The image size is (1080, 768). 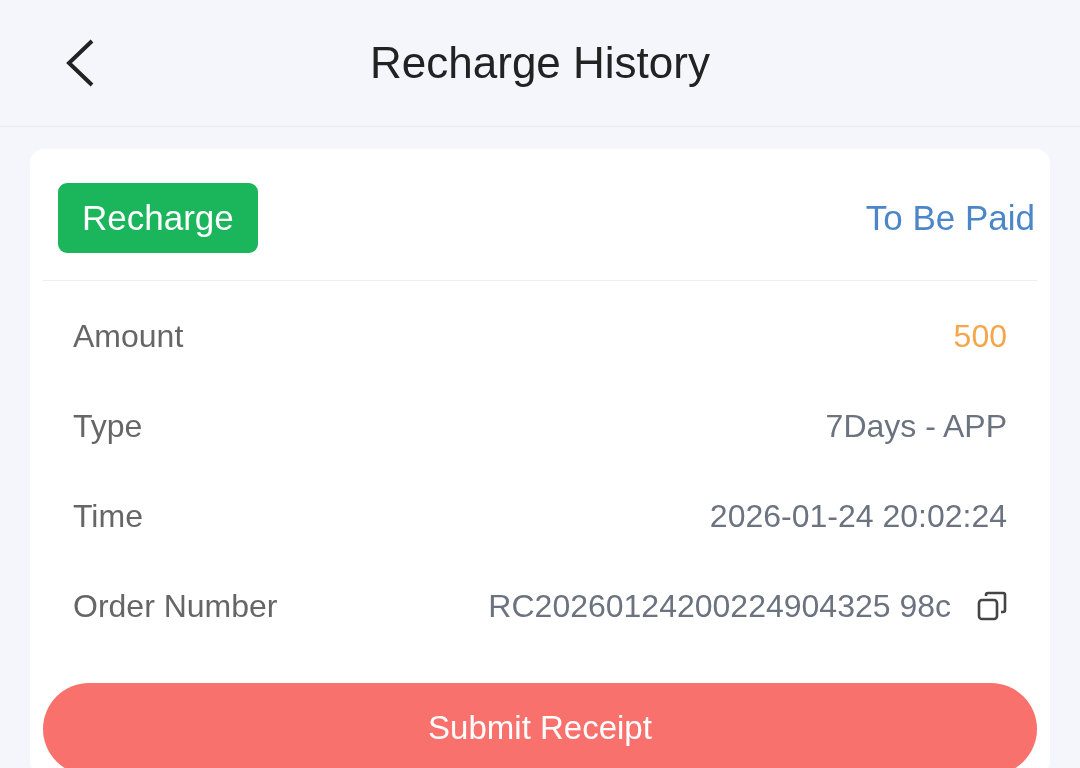 I want to click on submit-receipt-button: Submit Receipt, so click(x=540, y=725).